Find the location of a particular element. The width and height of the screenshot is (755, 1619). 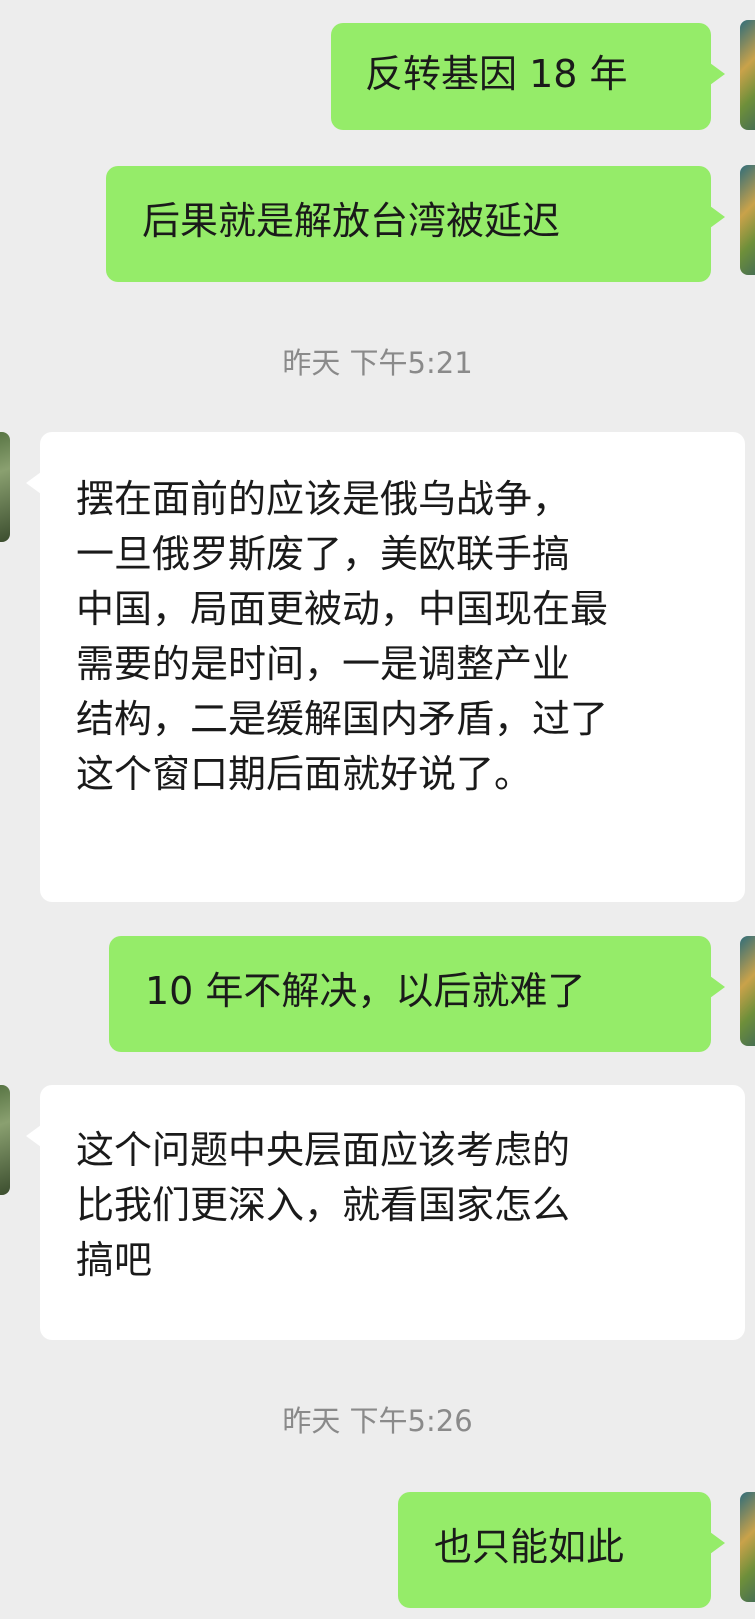

message-text: 后果就是解放台湾被延迟 is located at coordinates (351, 221).